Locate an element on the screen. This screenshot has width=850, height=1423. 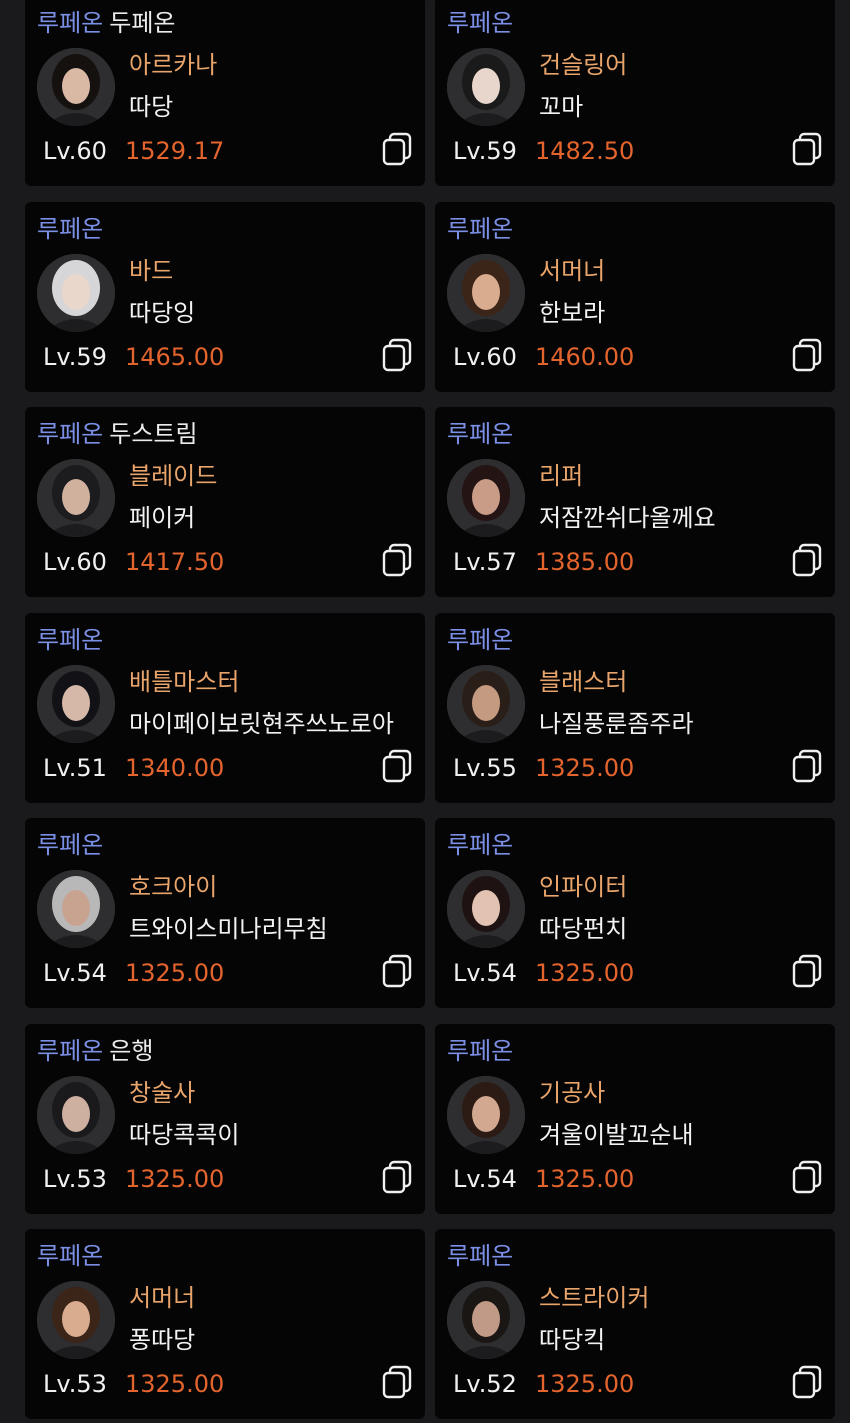
item-level: 1385.00 is located at coordinates (585, 562).